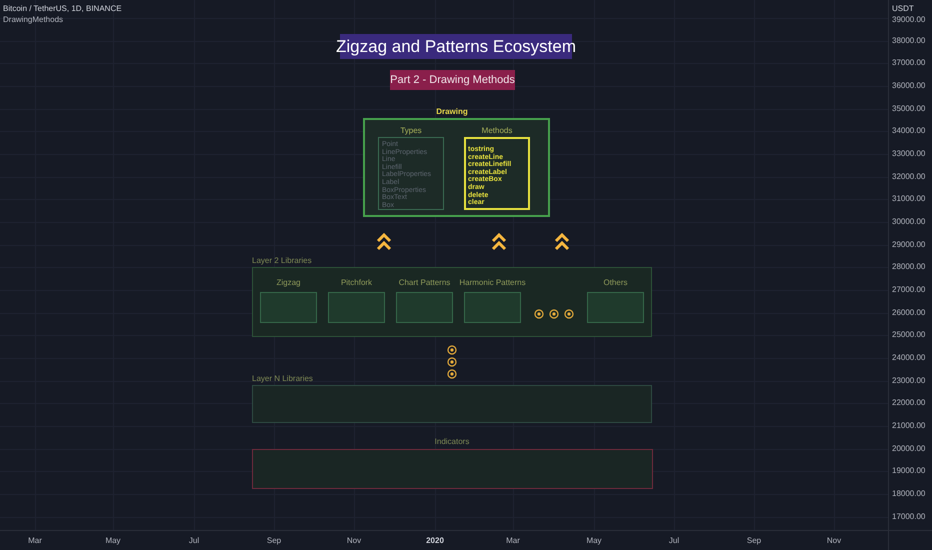  What do you see at coordinates (909, 335) in the screenshot?
I see `price-label: 25000.00` at bounding box center [909, 335].